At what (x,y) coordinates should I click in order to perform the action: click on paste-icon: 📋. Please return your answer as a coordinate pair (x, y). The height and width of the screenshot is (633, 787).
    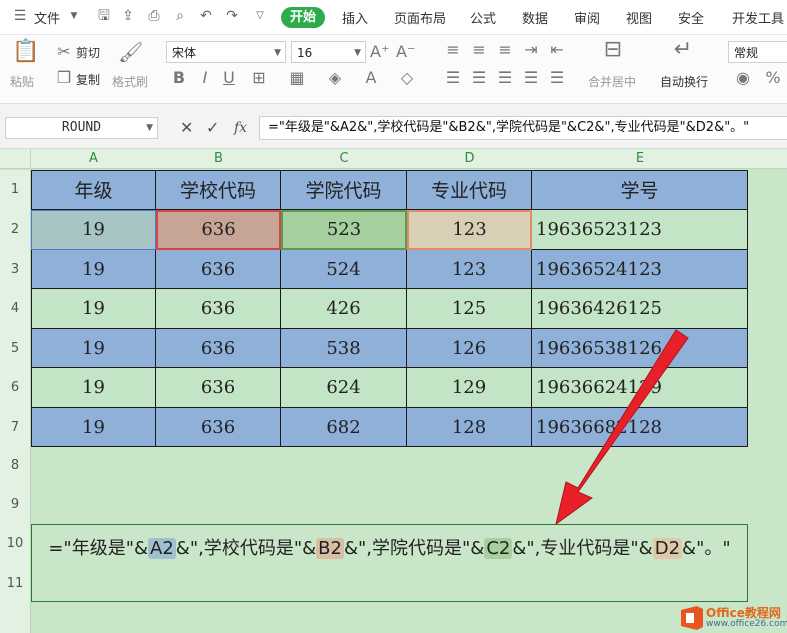
    Looking at the image, I should click on (25, 52).